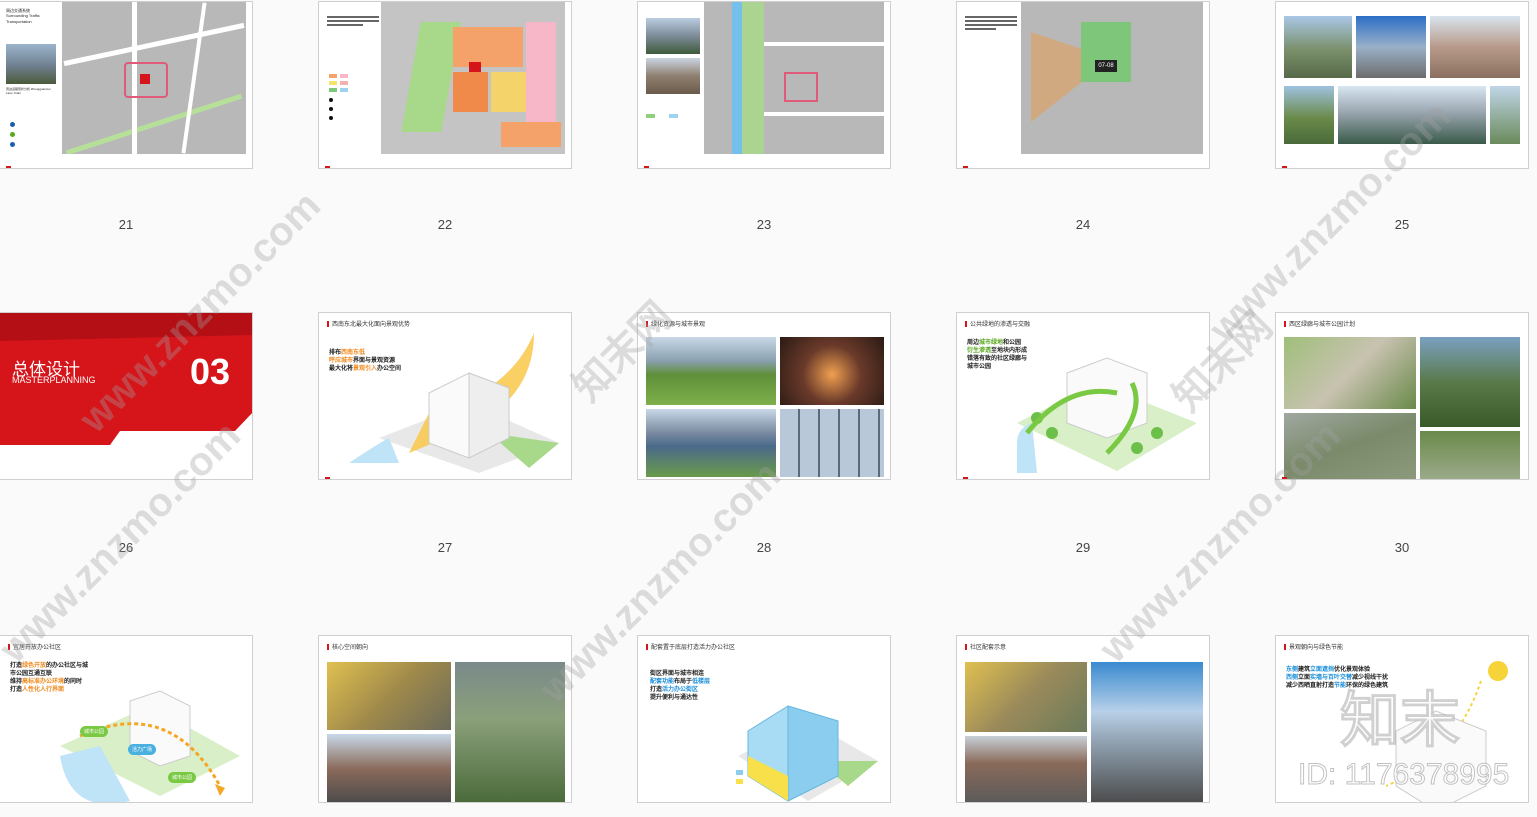 This screenshot has height=817, width=1537. What do you see at coordinates (662, 116) in the screenshot?
I see `slide23-legend` at bounding box center [662, 116].